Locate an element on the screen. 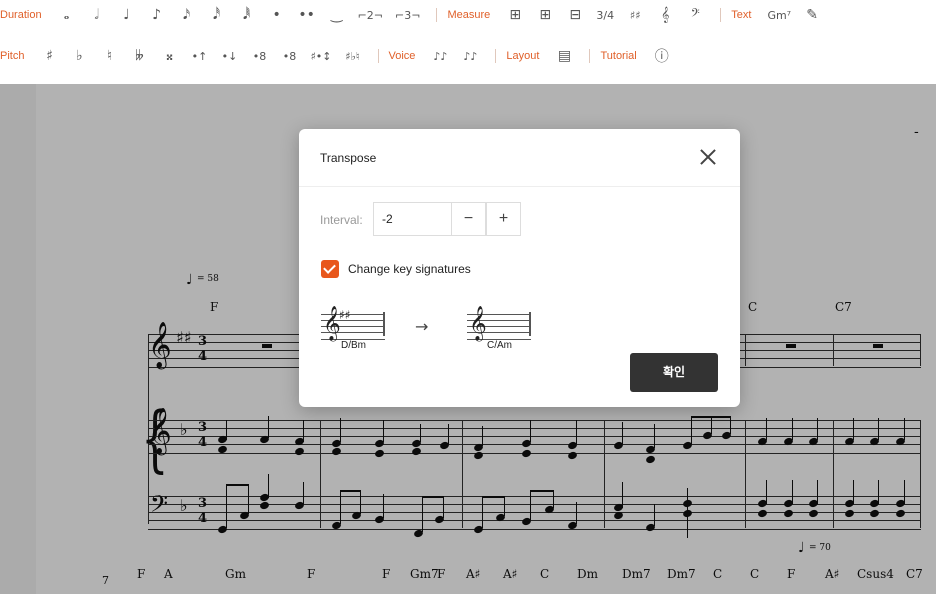  duration-label: Duration is located at coordinates (21, 15).